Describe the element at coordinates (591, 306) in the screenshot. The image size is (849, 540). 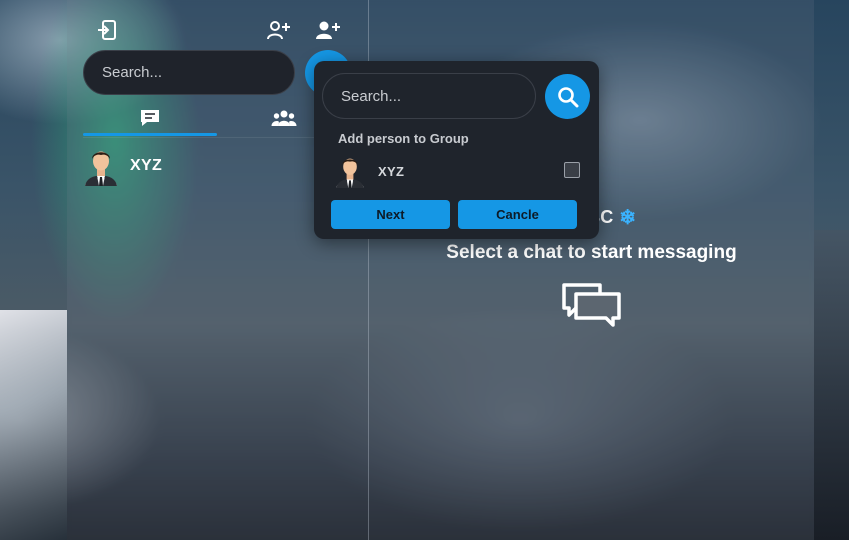
I see `chat-bubbles-icon` at that location.